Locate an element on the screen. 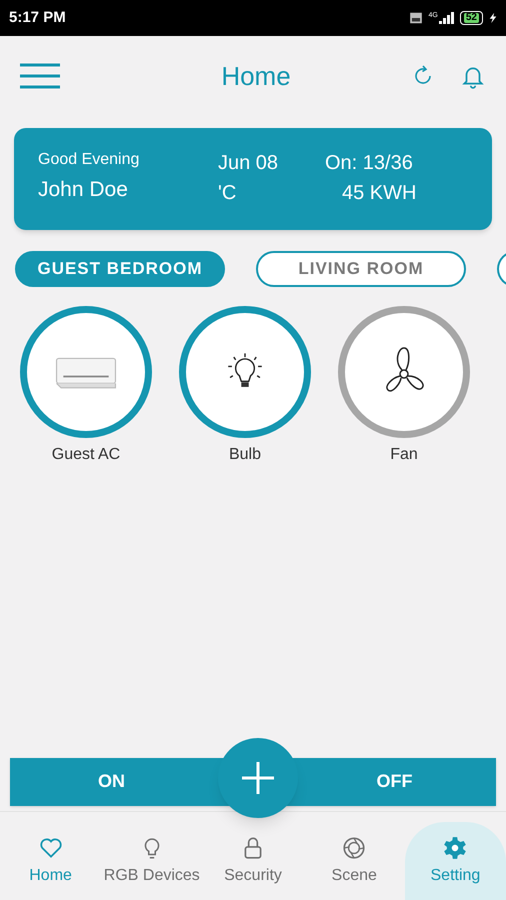 The width and height of the screenshot is (506, 900). nav-label: Setting is located at coordinates (455, 876).